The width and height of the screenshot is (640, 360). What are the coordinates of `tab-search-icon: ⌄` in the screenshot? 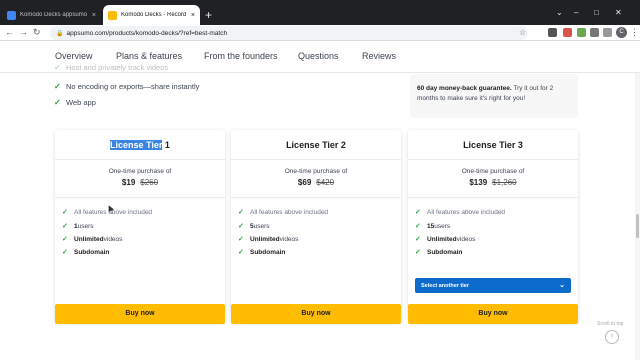 It's located at (559, 12).